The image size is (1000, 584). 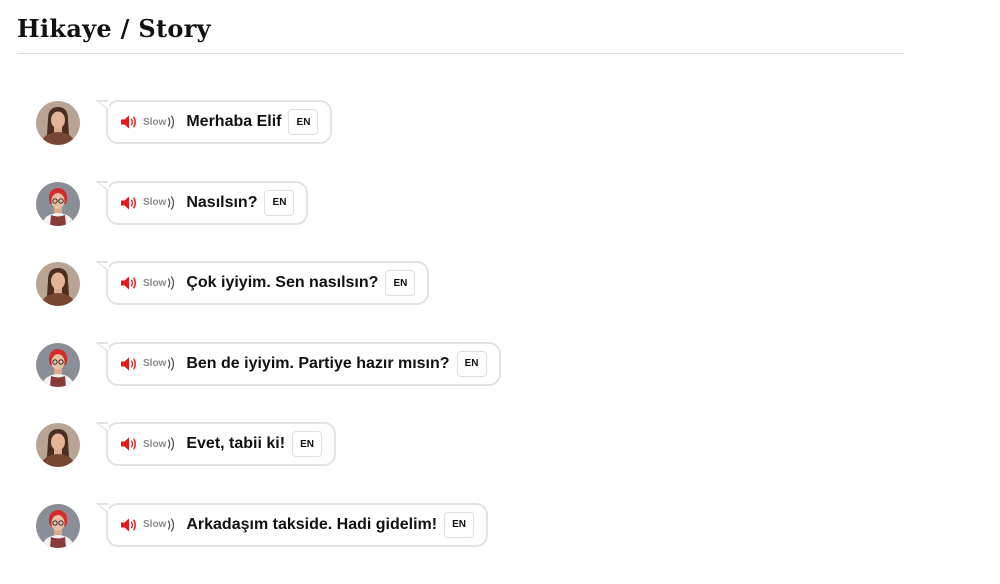 I want to click on message-text: Merhaba Elif, so click(x=234, y=121).